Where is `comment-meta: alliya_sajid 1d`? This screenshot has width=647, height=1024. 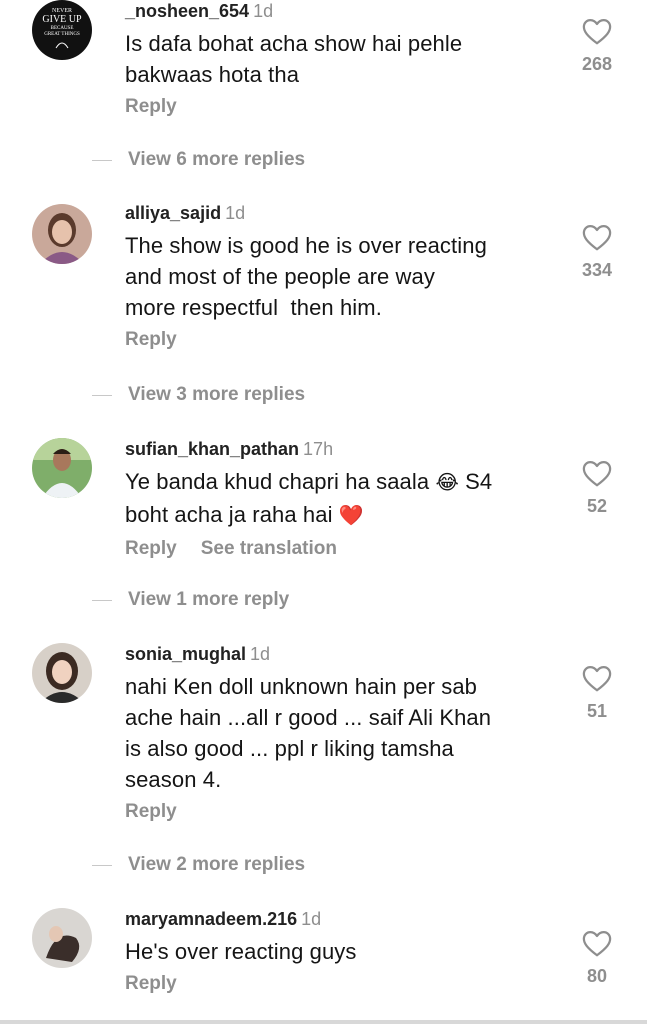 comment-meta: alliya_sajid 1d is located at coordinates (335, 213).